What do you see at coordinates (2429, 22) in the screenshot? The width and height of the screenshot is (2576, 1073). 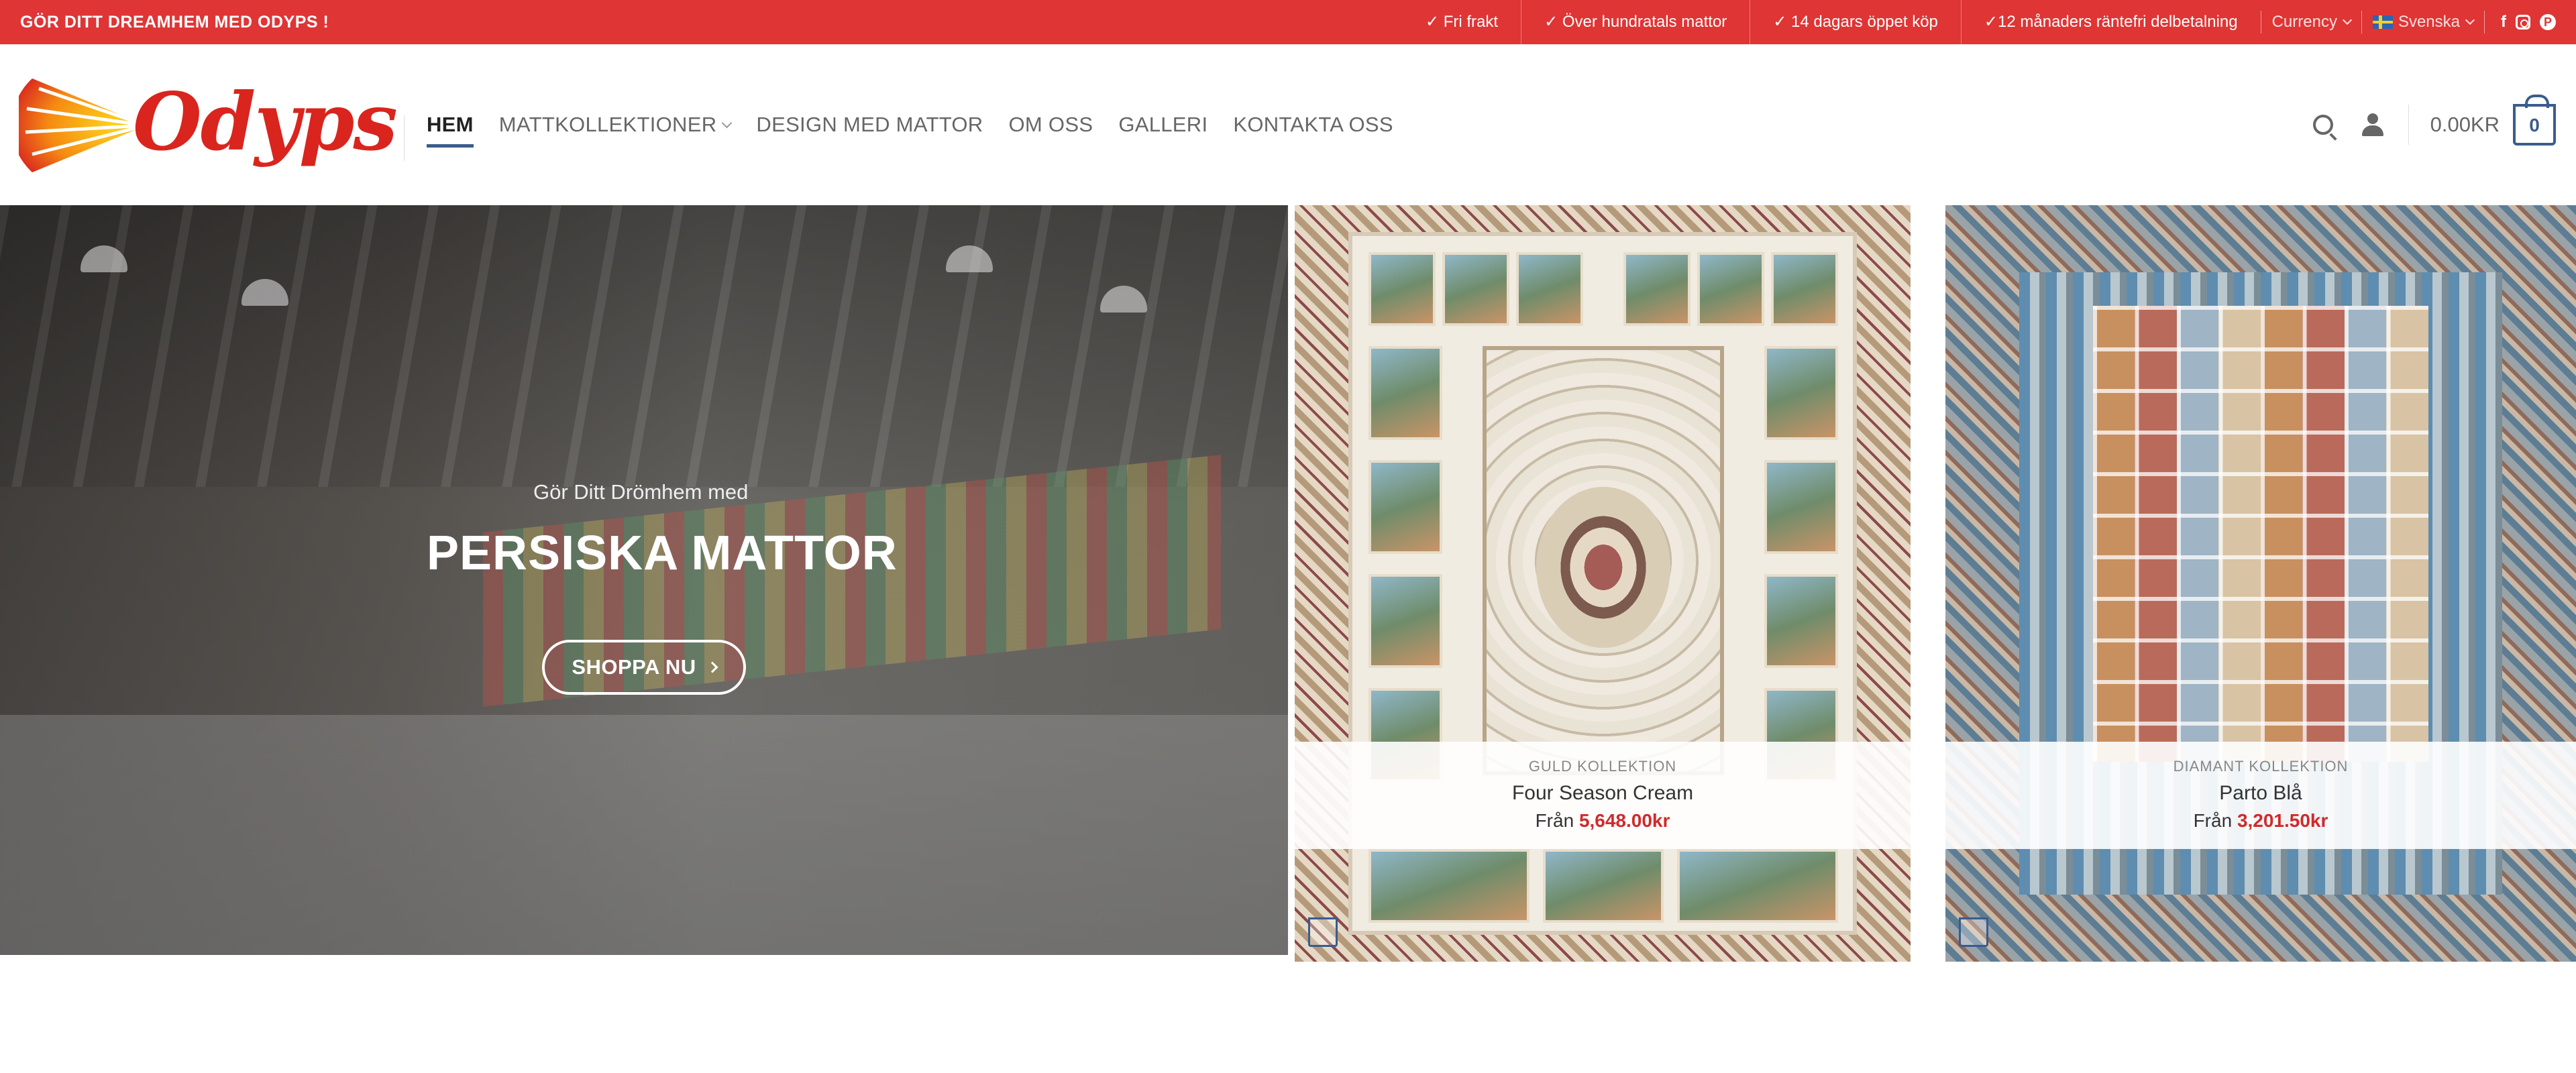 I see `language-label: Svenska` at bounding box center [2429, 22].